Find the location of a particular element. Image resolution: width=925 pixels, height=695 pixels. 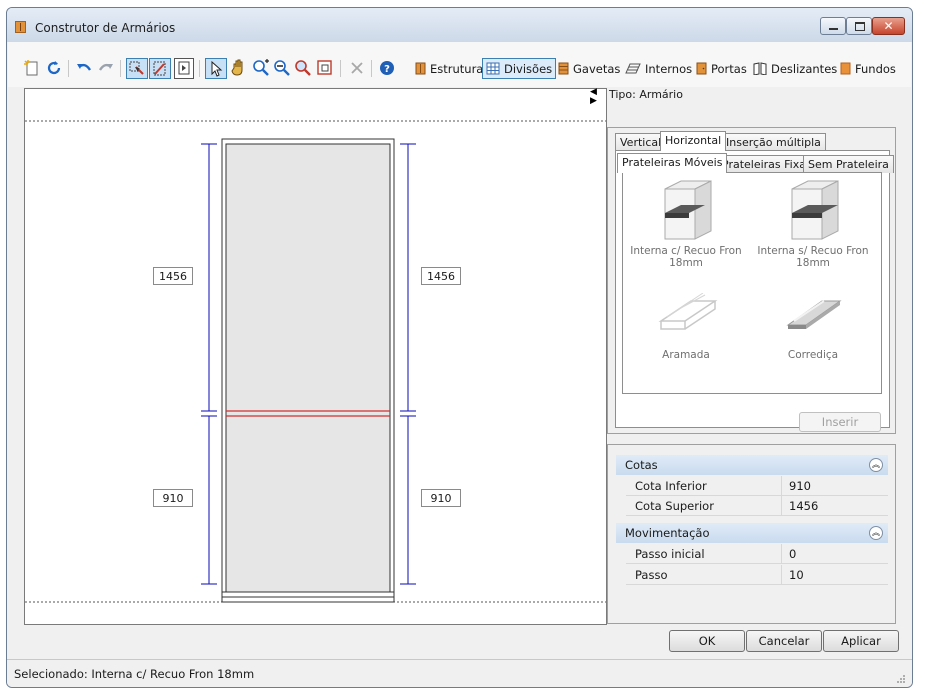

door-icon is located at coordinates (701, 68).